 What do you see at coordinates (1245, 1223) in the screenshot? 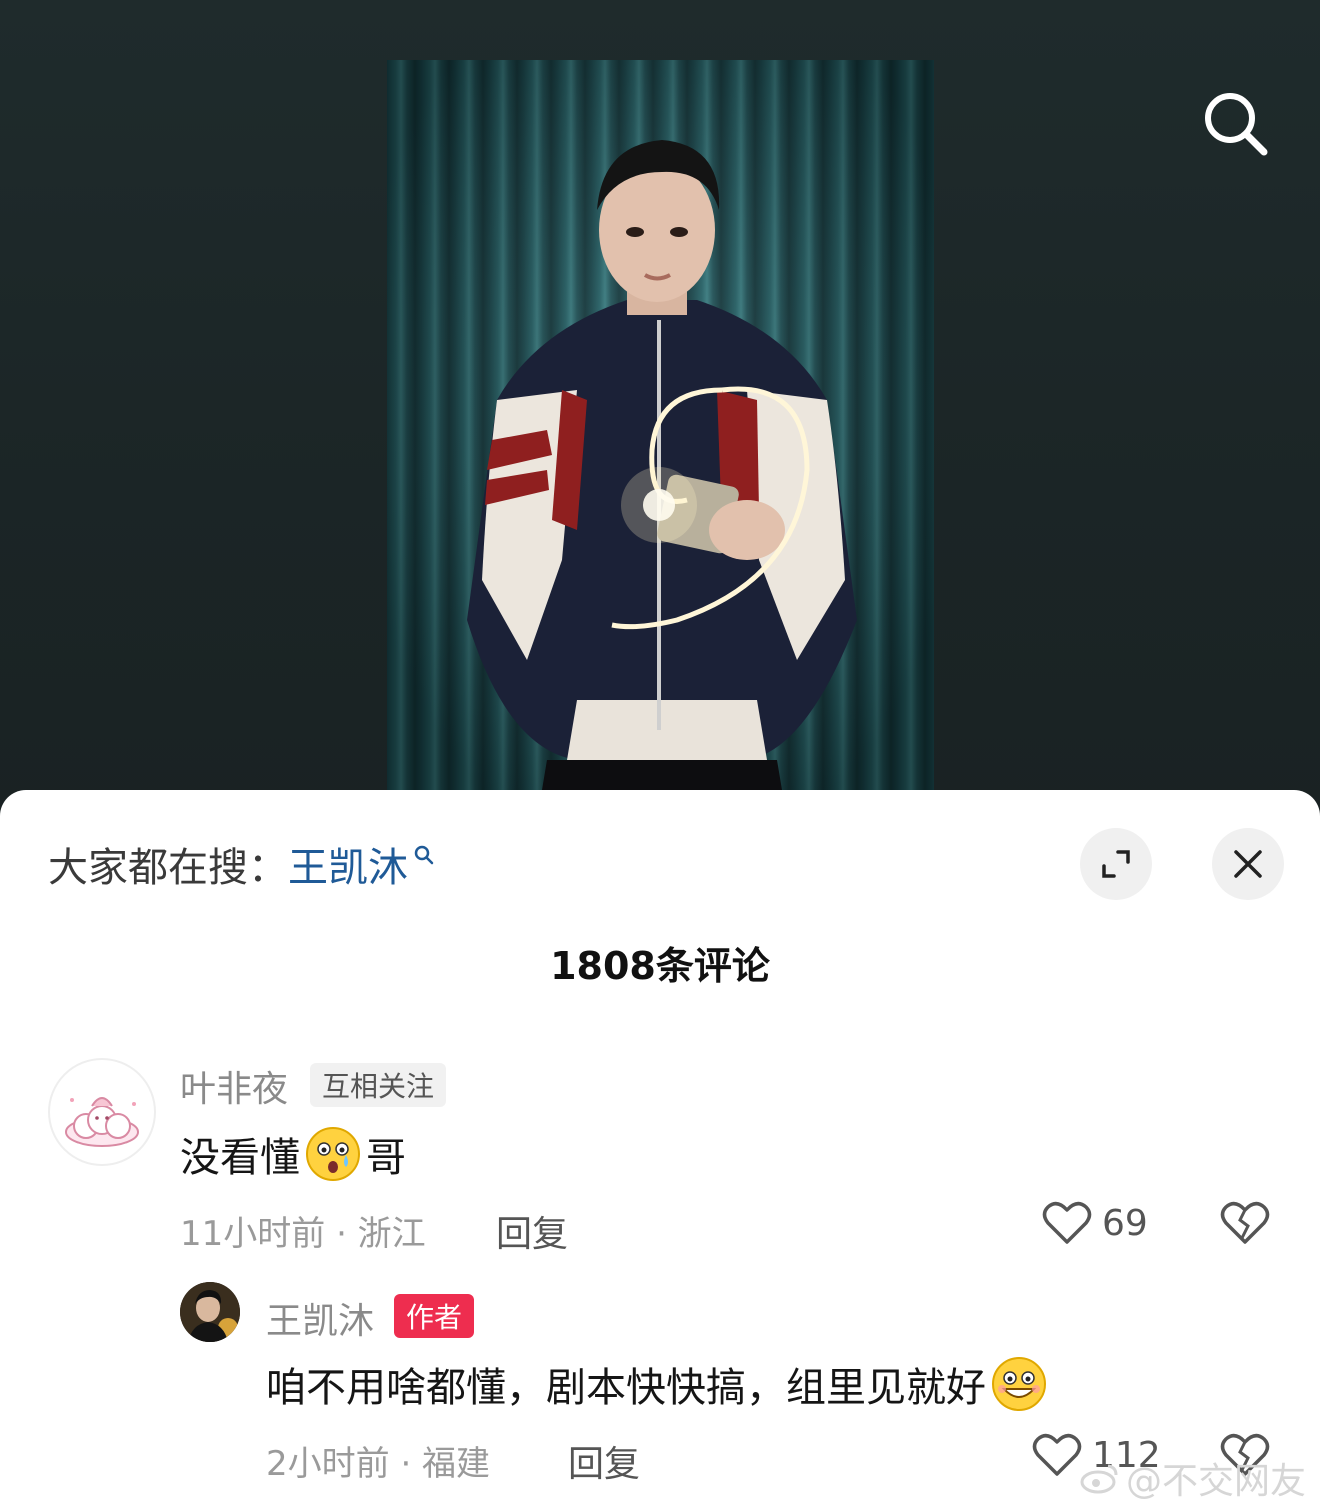
I see `broken-heart-icon` at bounding box center [1245, 1223].